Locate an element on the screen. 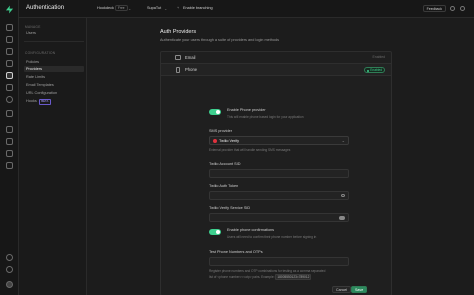  sidebar-item-url-configuration: URL Configuration is located at coordinates (54, 93).